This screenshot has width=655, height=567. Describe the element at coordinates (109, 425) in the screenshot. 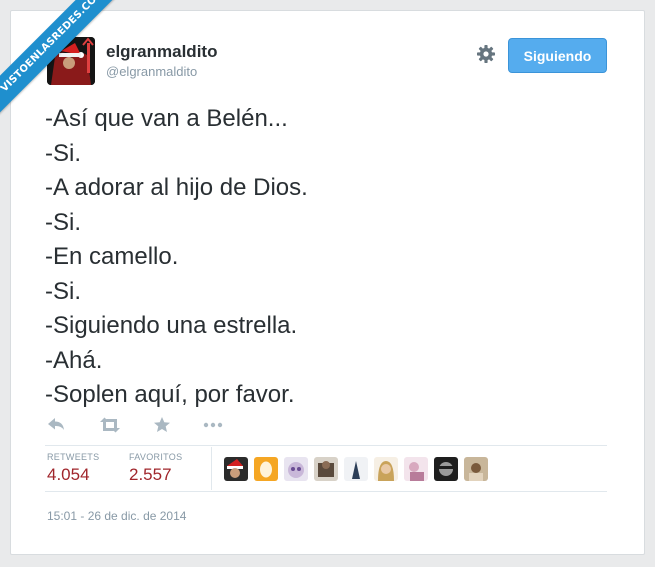

I see `retweet-icon` at that location.